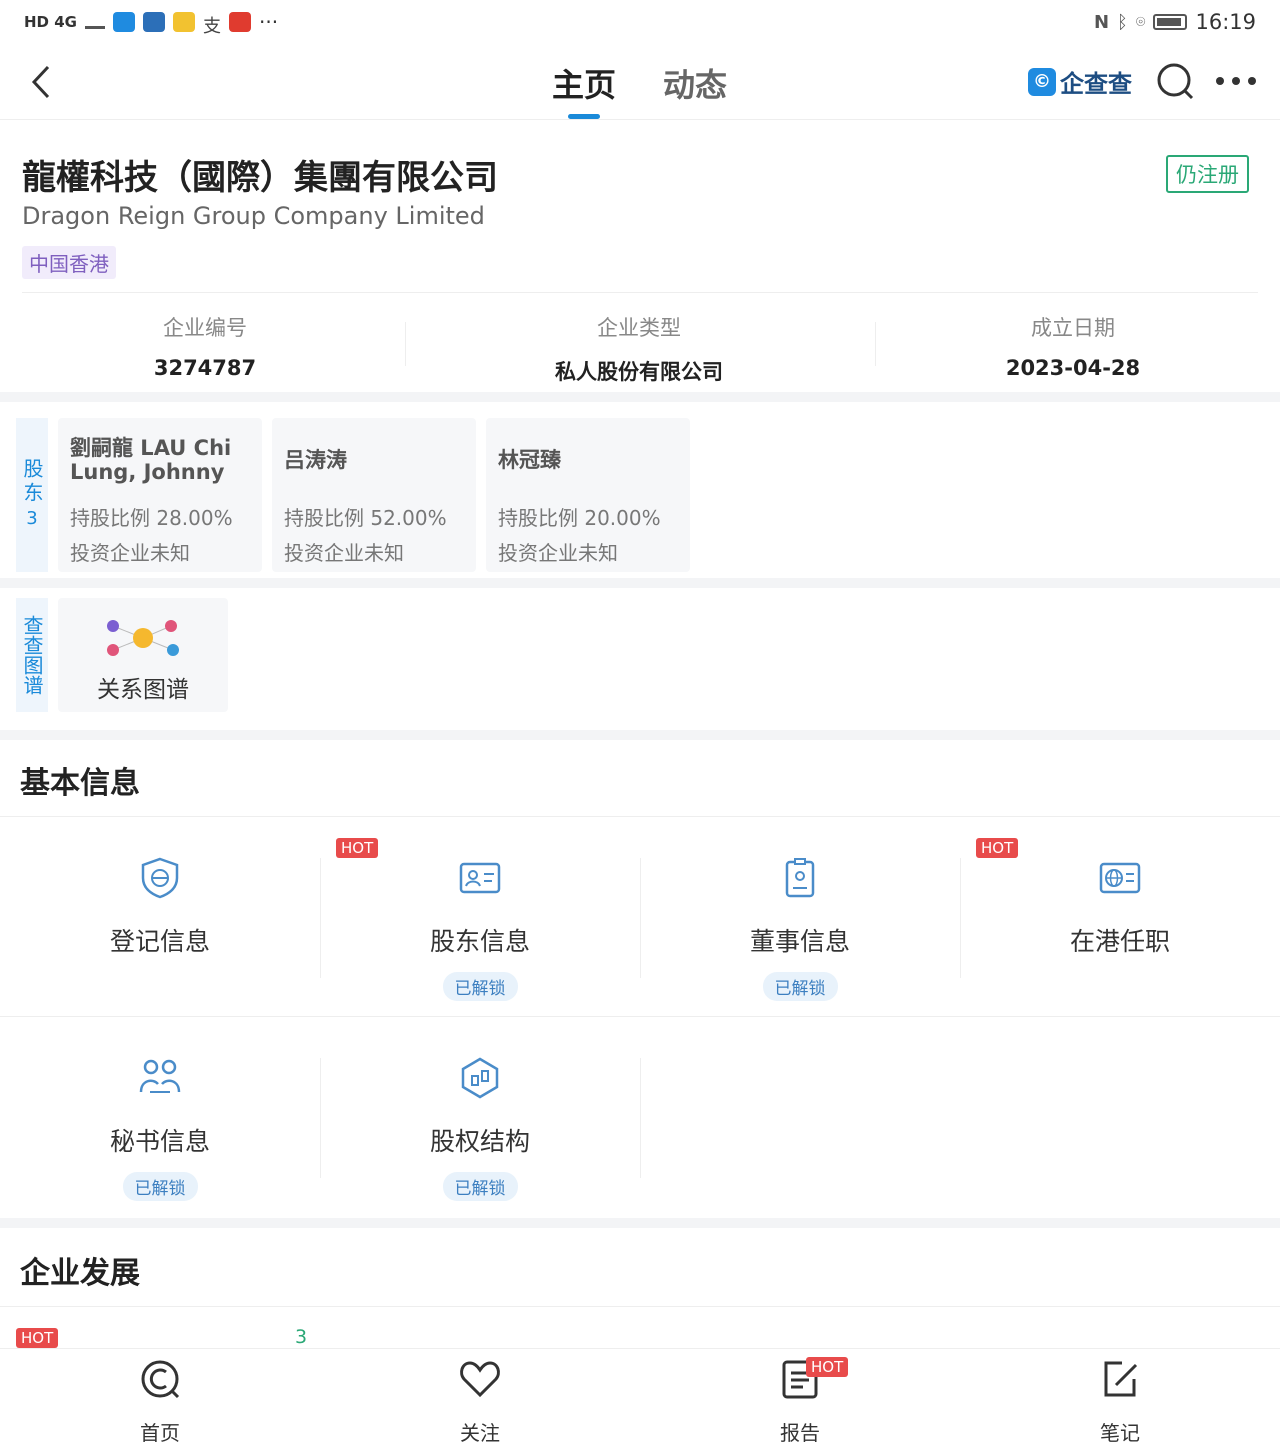 This screenshot has height=1442, width=1280. I want to click on info-label: 企业编号, so click(205, 328).